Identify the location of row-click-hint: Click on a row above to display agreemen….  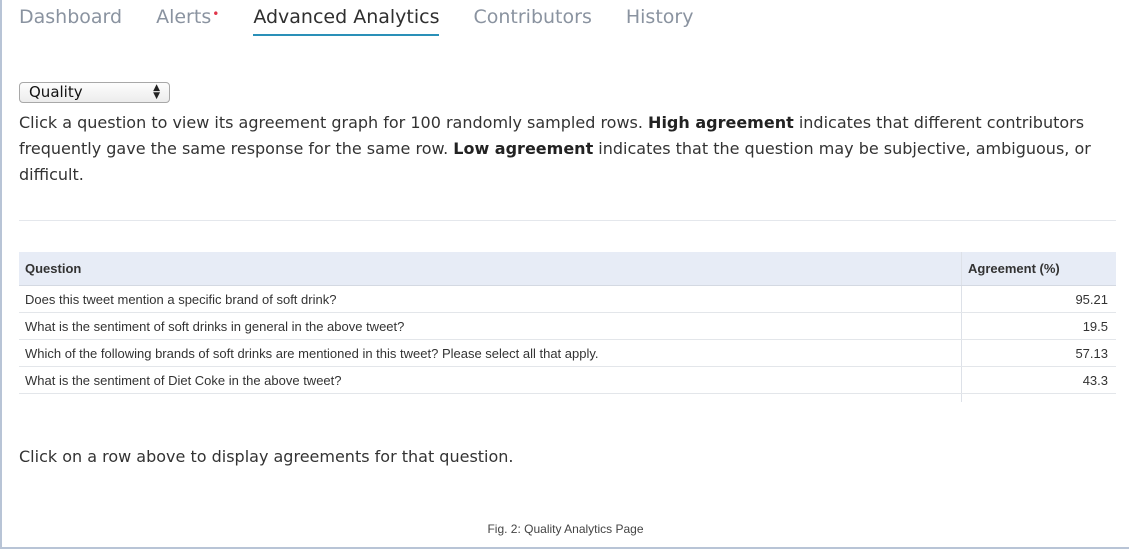
(266, 456).